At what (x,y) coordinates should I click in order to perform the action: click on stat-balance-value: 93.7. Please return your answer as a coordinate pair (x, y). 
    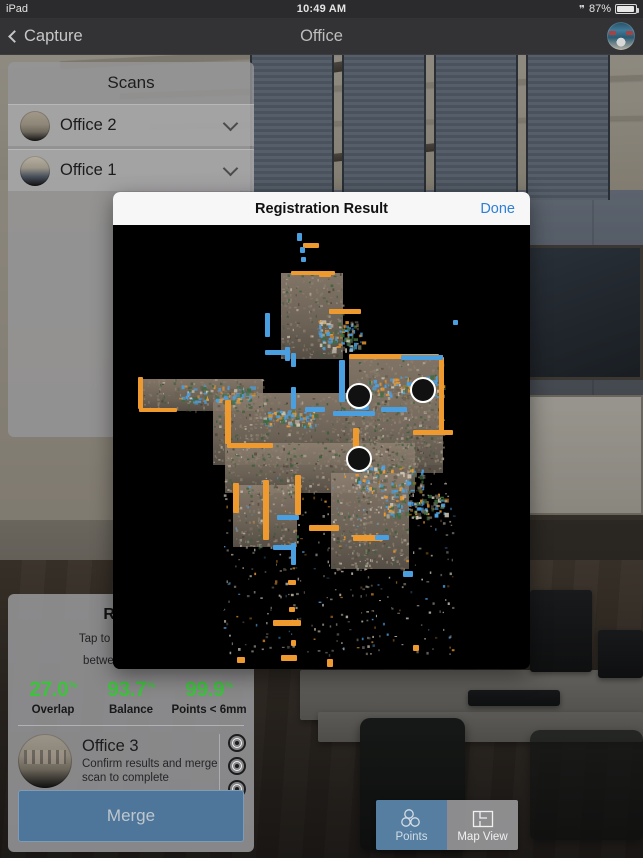
    Looking at the image, I should click on (127, 689).